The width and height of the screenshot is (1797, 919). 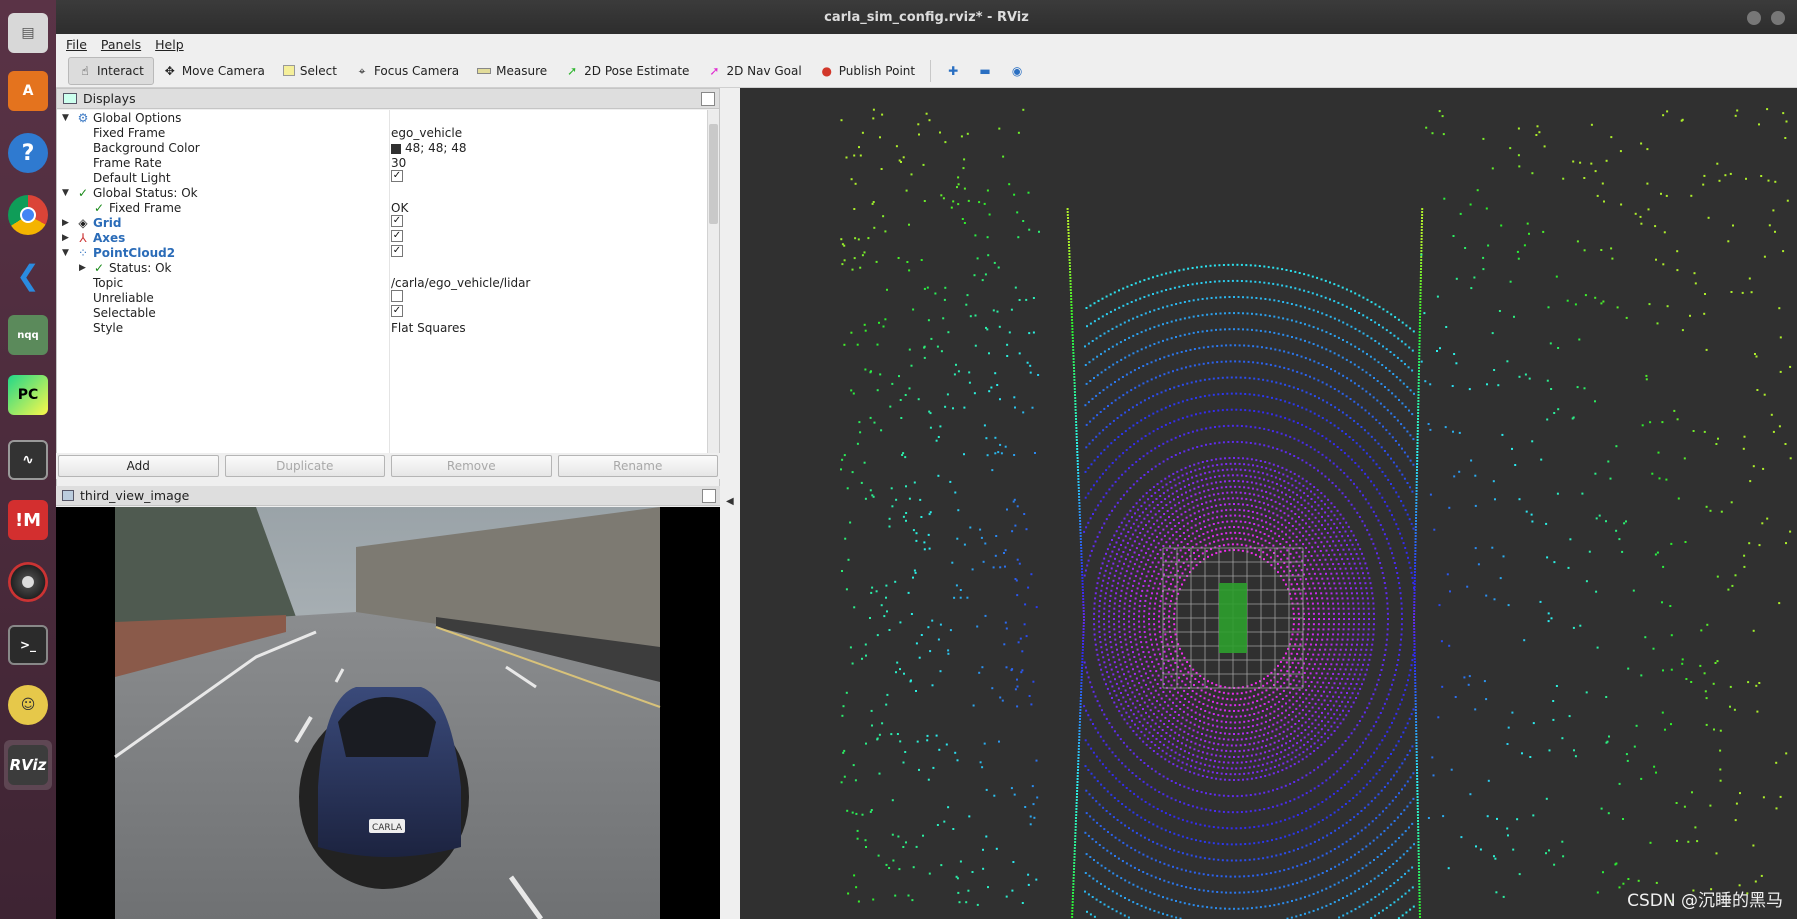 What do you see at coordinates (1778, 18) in the screenshot?
I see `maximize-button` at bounding box center [1778, 18].